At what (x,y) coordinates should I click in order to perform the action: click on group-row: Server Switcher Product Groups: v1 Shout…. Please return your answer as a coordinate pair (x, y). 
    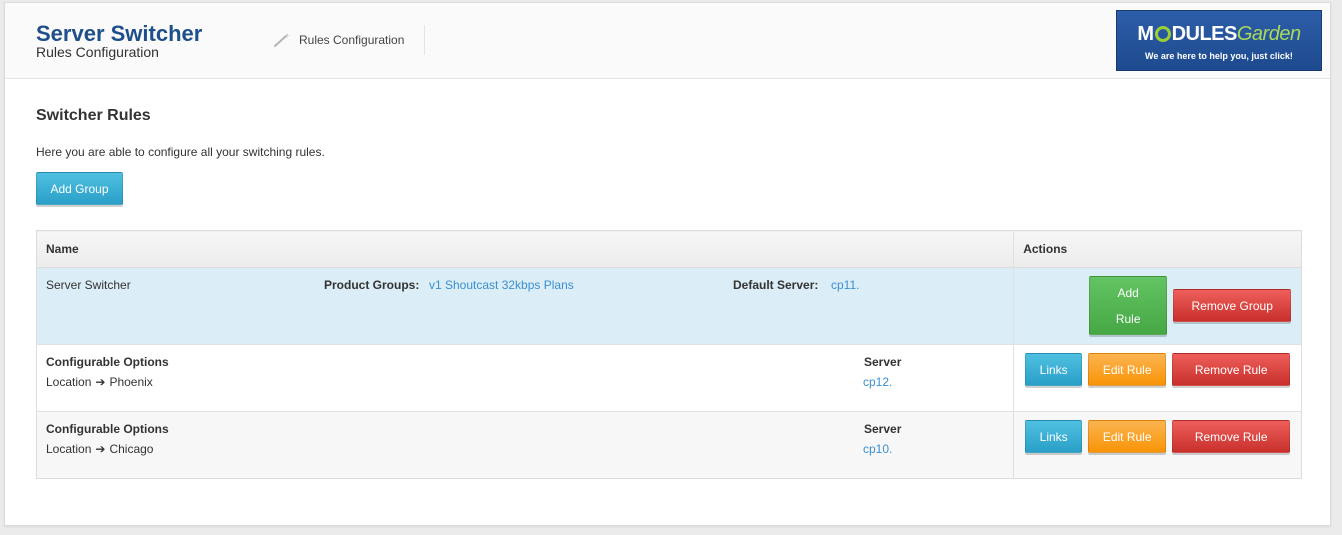
    Looking at the image, I should click on (669, 306).